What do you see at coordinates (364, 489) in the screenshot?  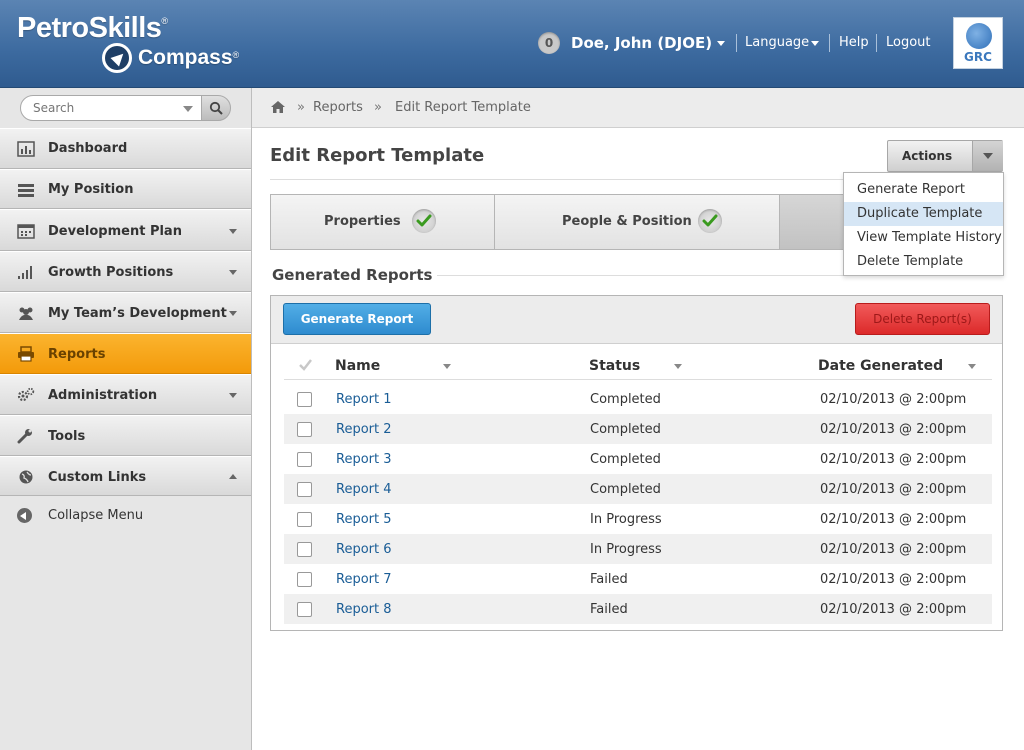 I see `report-link: Report 4` at bounding box center [364, 489].